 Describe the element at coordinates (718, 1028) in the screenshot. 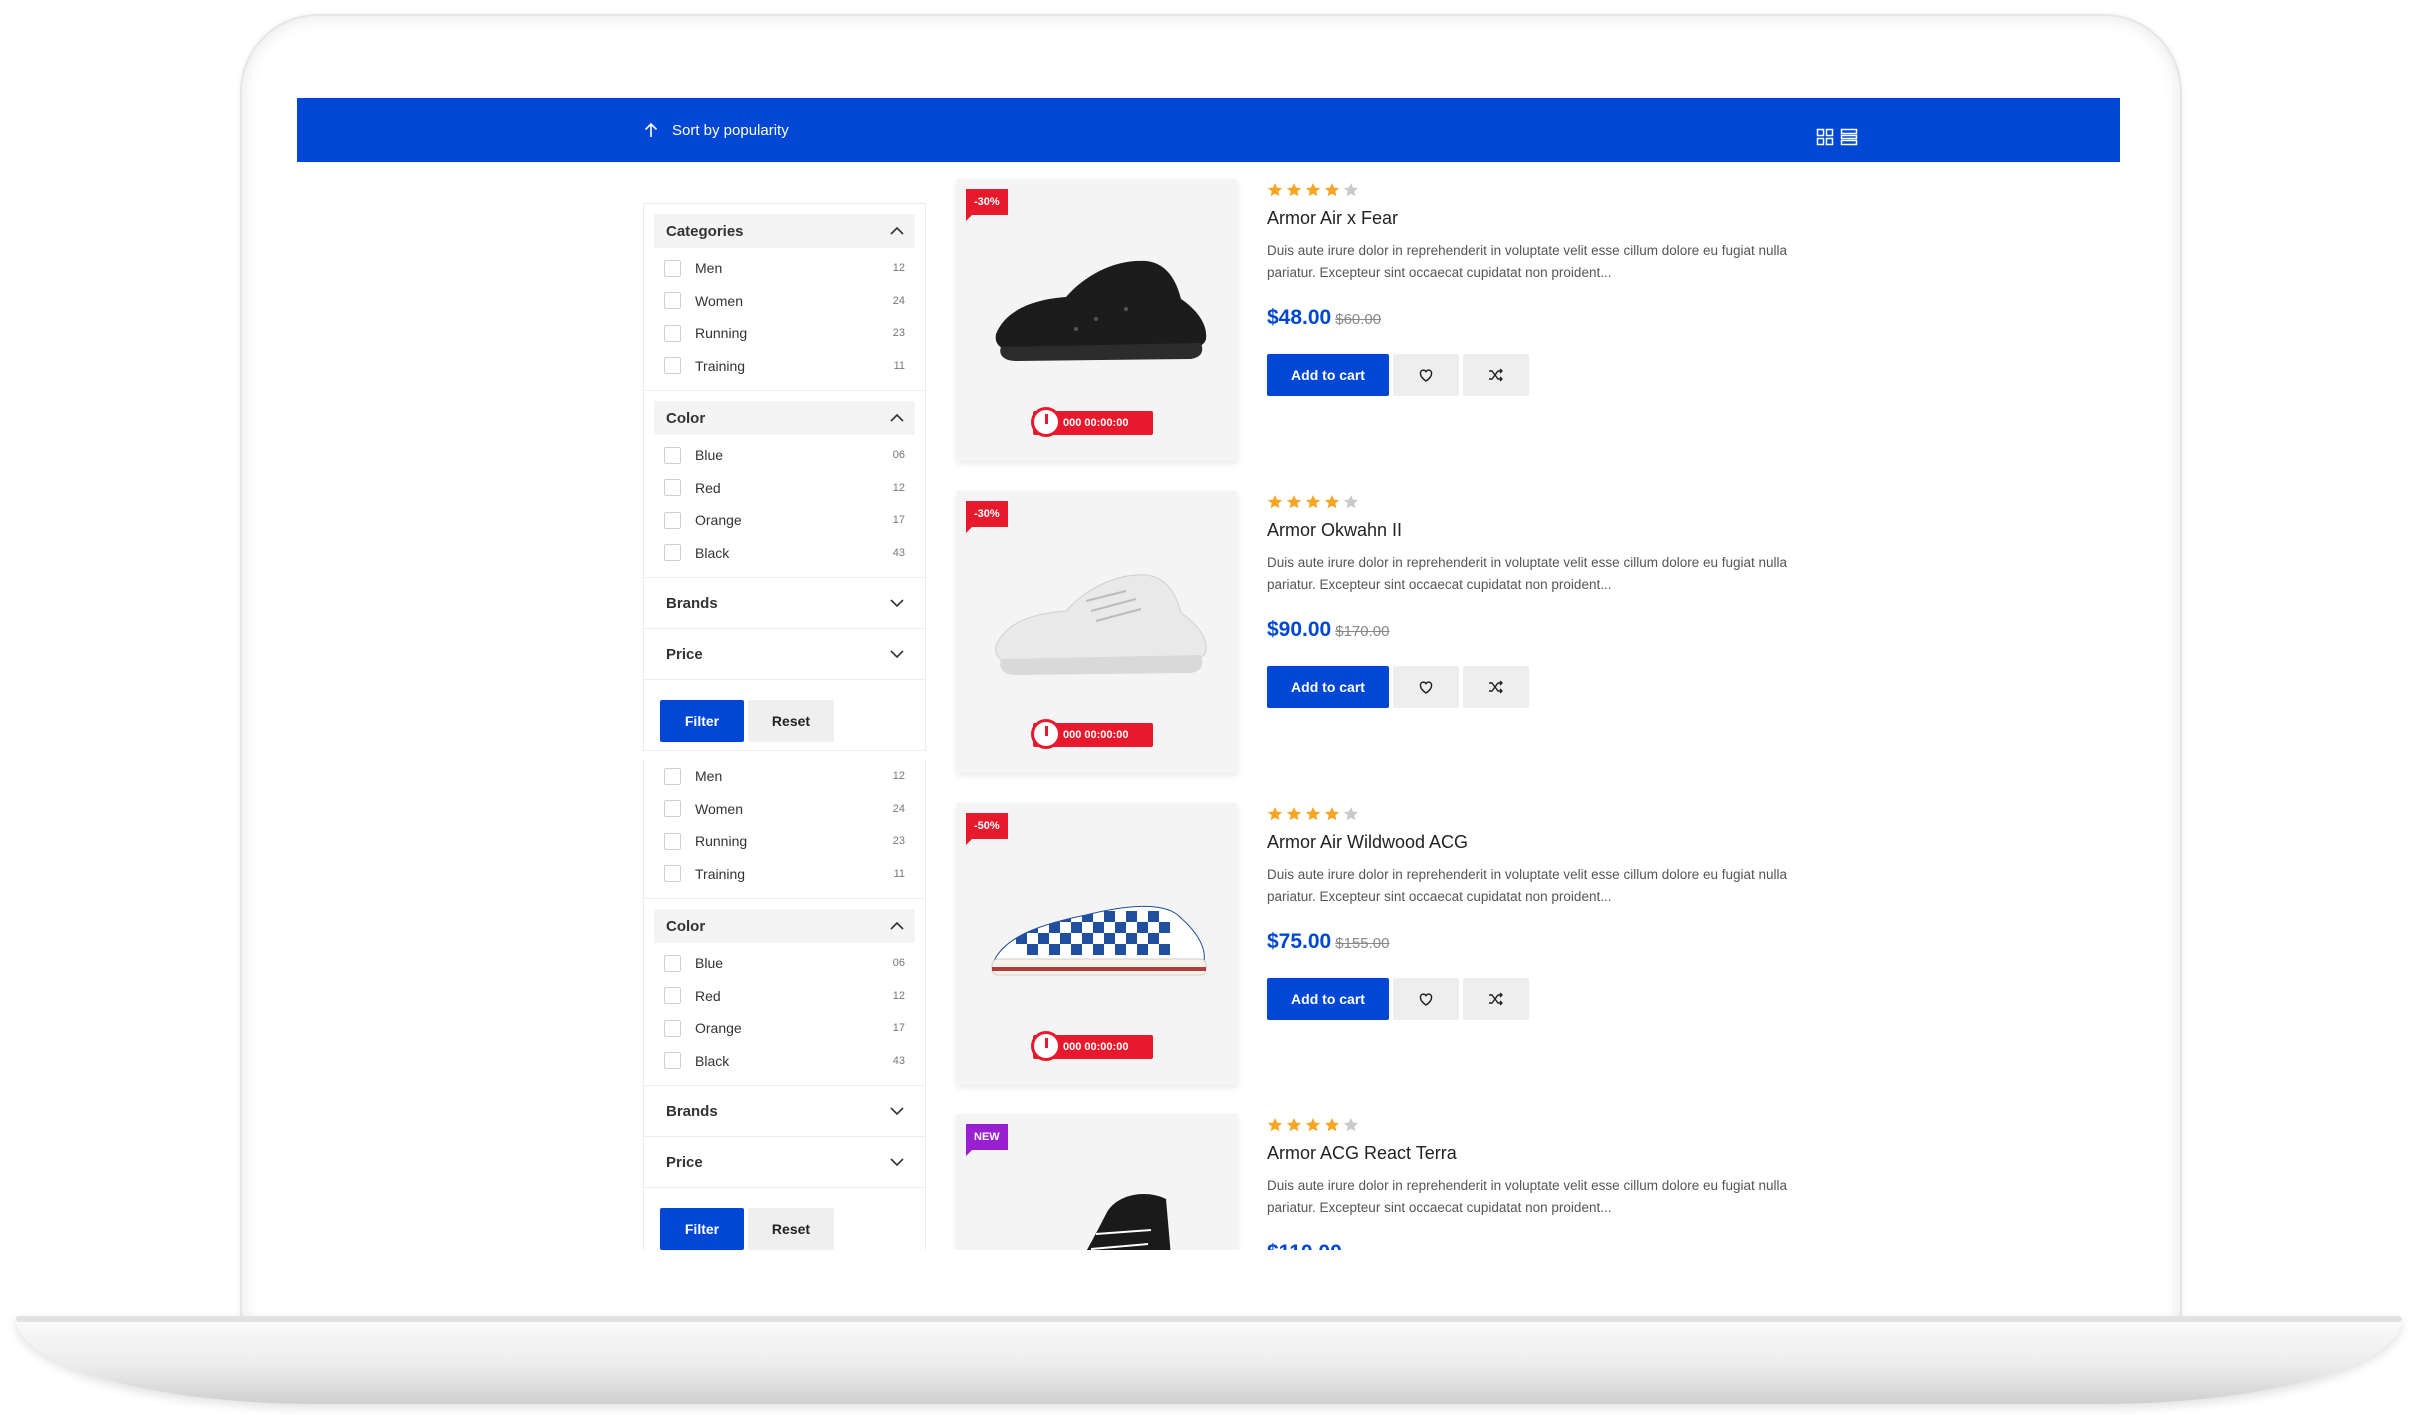

I see `option-label: Orange` at that location.